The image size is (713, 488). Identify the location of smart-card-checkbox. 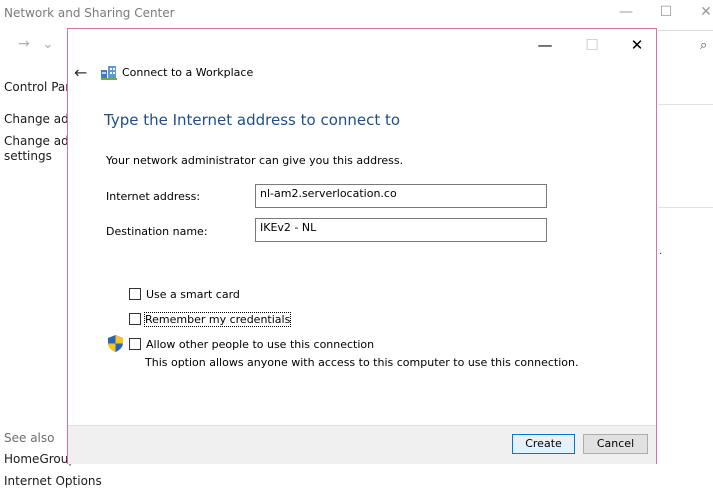
(135, 294).